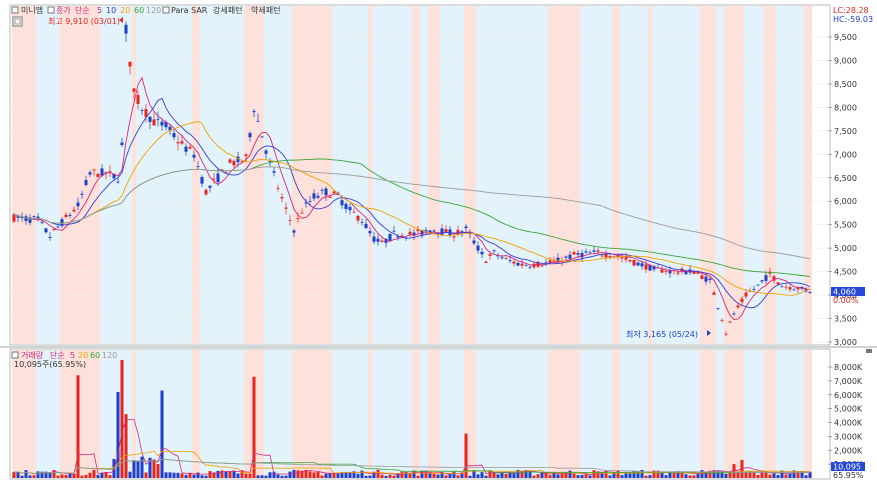 The image size is (877, 487). What do you see at coordinates (265, 10) in the screenshot?
I see `weak-pattern-label: 약세패턴` at bounding box center [265, 10].